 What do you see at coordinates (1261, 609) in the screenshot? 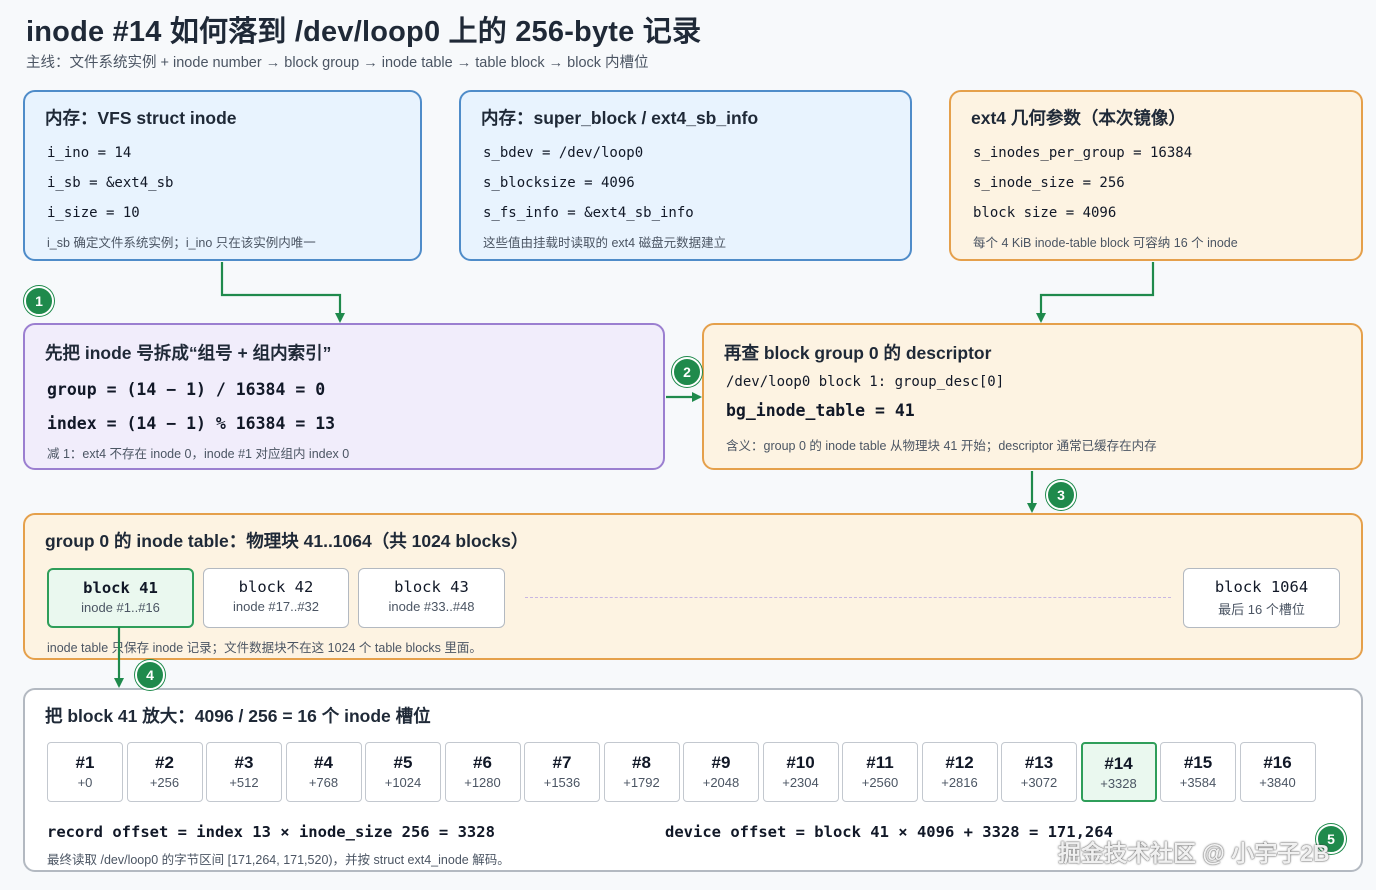
I see `table-block-range: 最后 16 个槽位` at bounding box center [1261, 609].